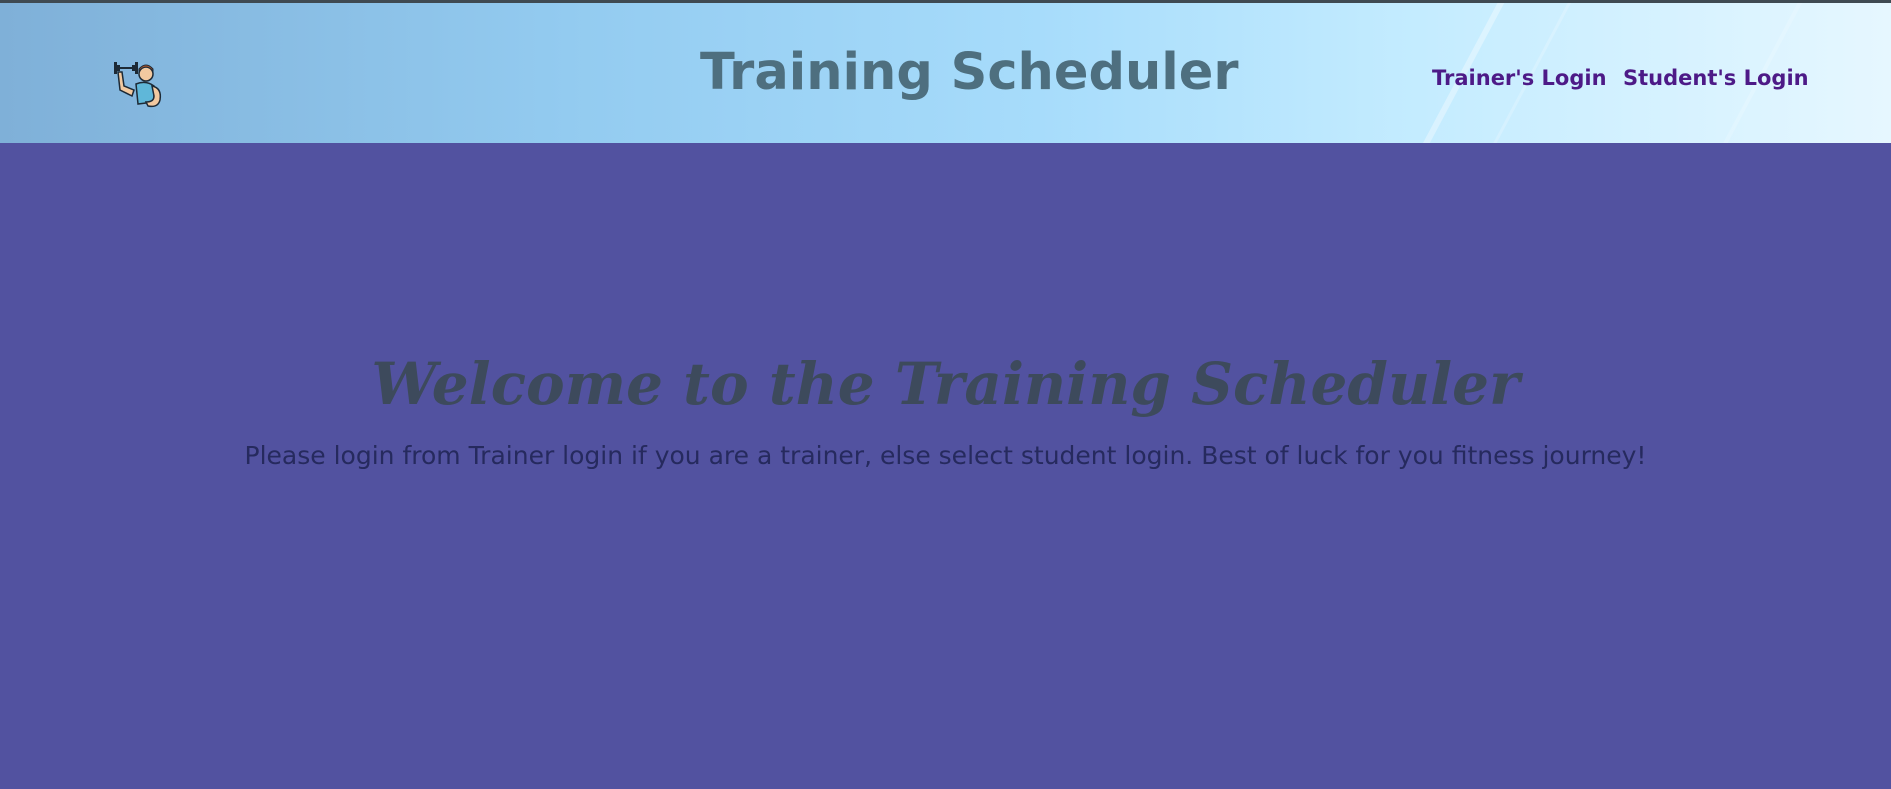  What do you see at coordinates (945, 384) in the screenshot?
I see `welcome-heading: Welcome to the Training Scheduler` at bounding box center [945, 384].